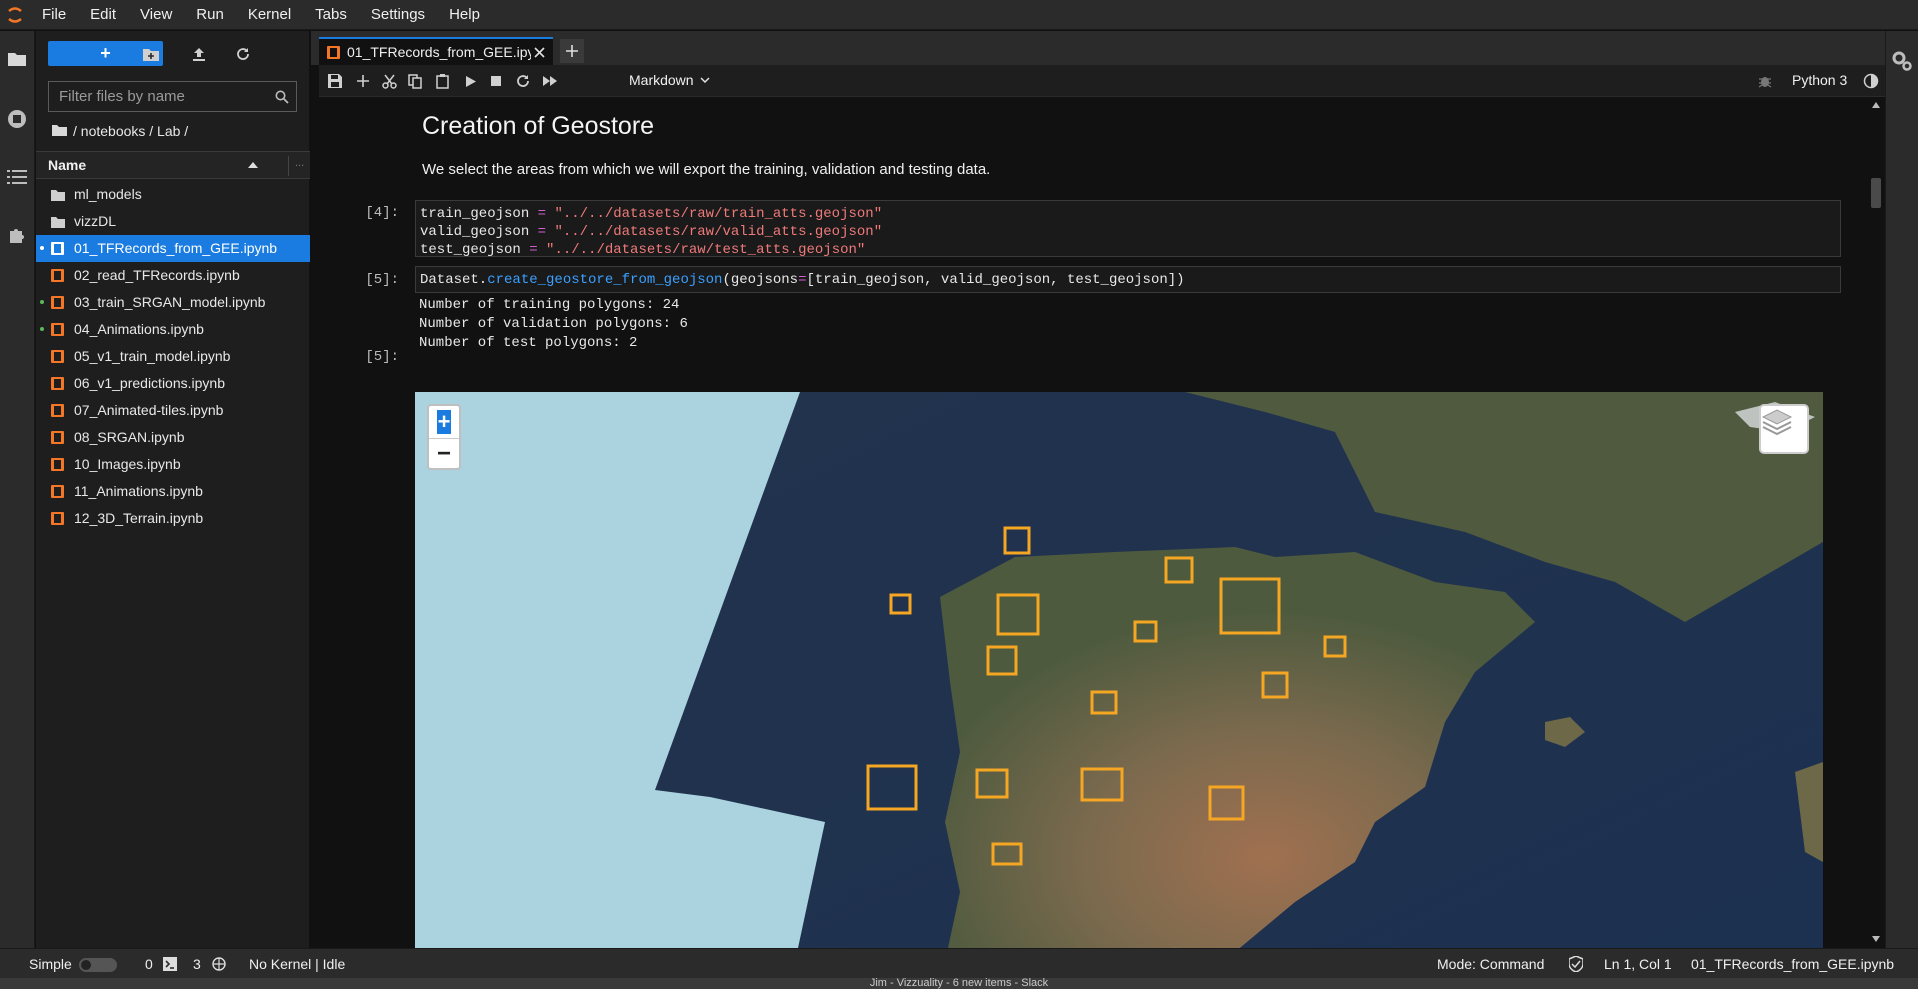 Image resolution: width=1918 pixels, height=989 pixels. Describe the element at coordinates (219, 965) in the screenshot. I see `kernel-sessions-icon` at that location.